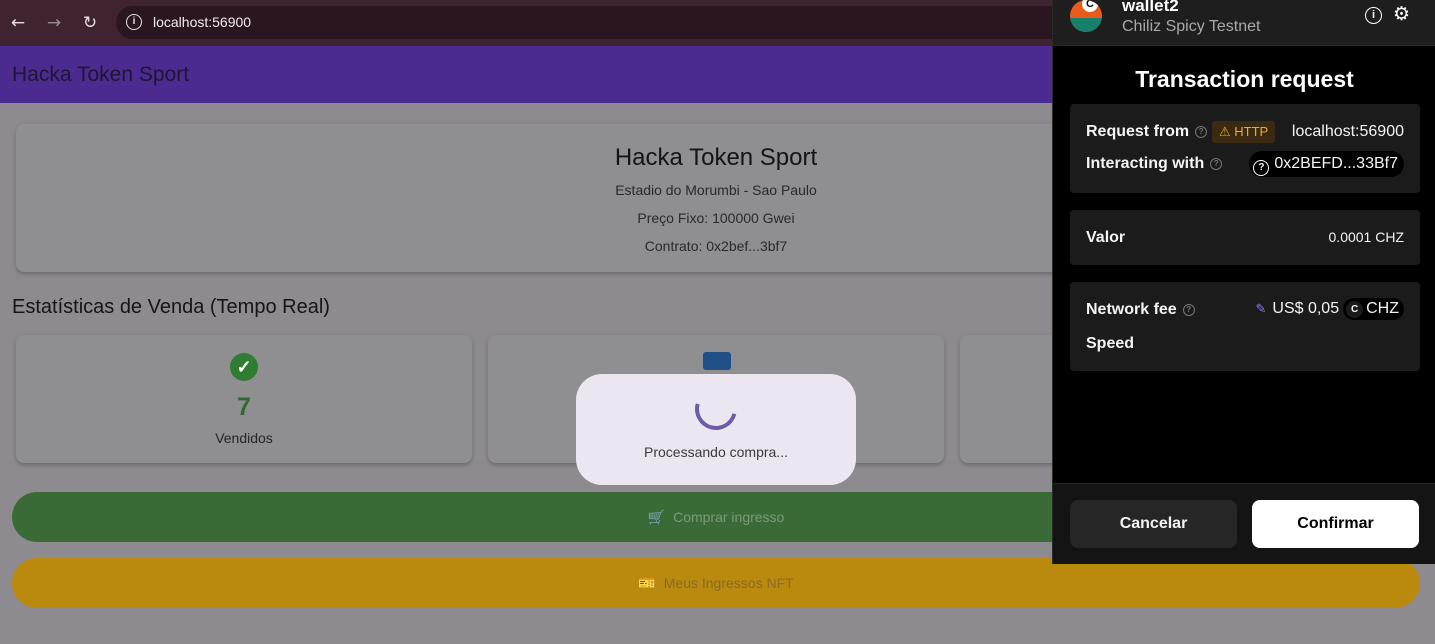 The height and width of the screenshot is (644, 1435). Describe the element at coordinates (1153, 524) in the screenshot. I see `cancel-button: Cancelar` at that location.